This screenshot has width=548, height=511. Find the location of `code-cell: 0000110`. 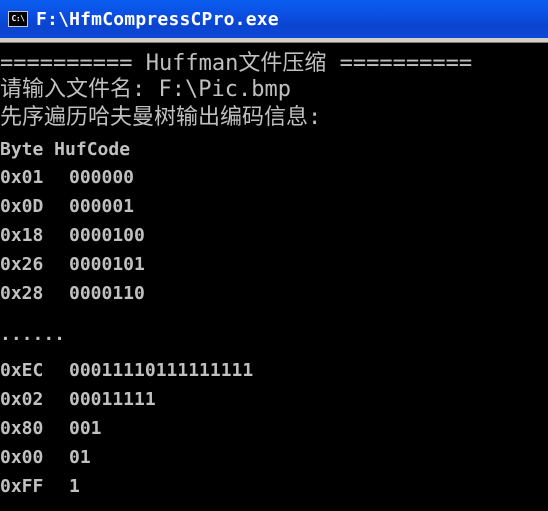

code-cell: 0000110 is located at coordinates (107, 293).